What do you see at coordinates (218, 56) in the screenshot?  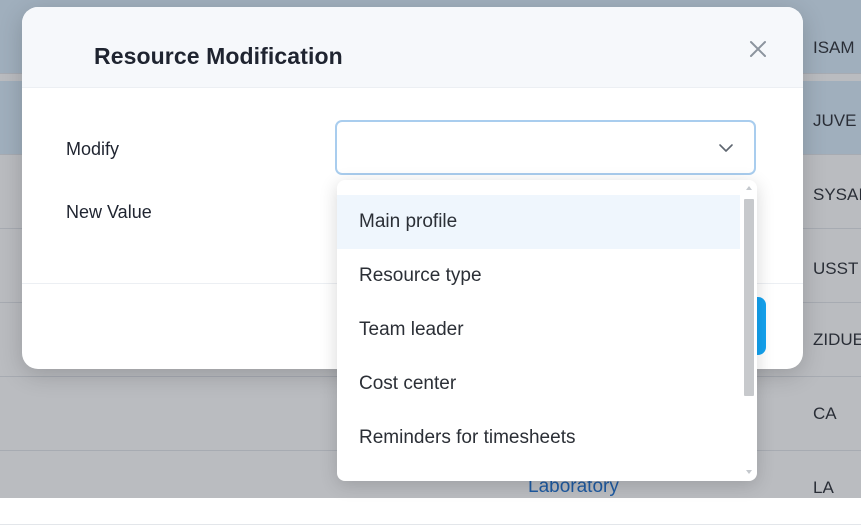 I see `dialog-title: Resource Modification` at bounding box center [218, 56].